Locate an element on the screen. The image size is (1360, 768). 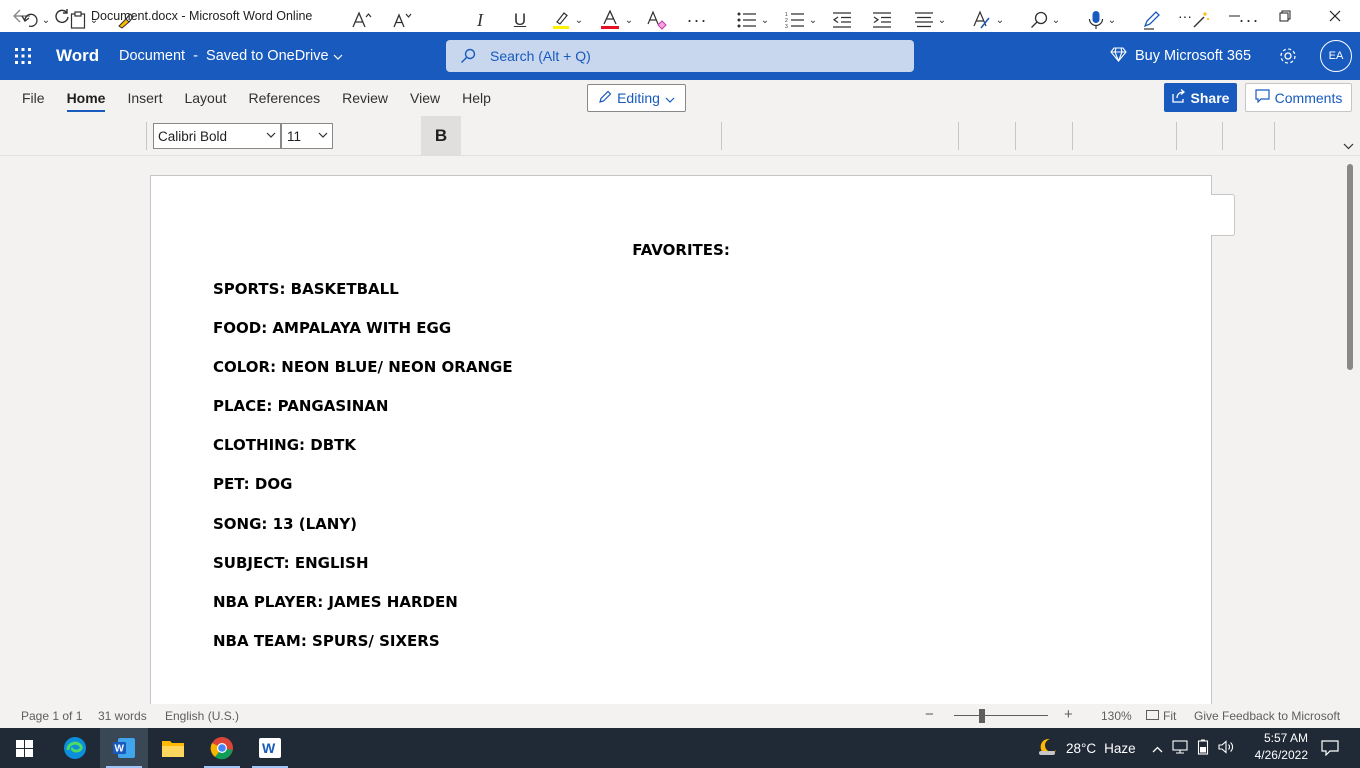
font-name-dropdown: Calibri Bold is located at coordinates (217, 136).